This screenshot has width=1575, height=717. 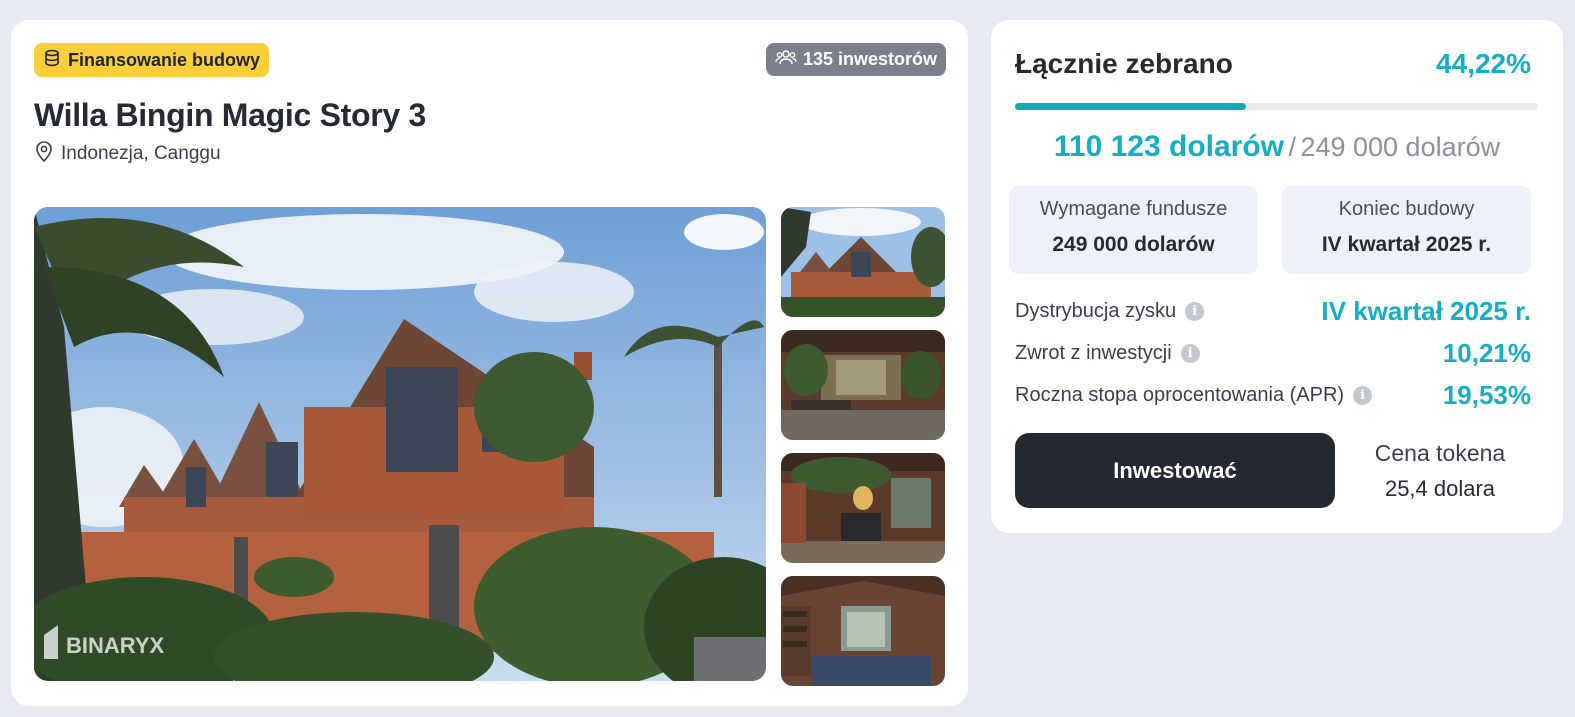 What do you see at coordinates (230, 115) in the screenshot?
I see `property-title: Willa Bingin Magic Story 3` at bounding box center [230, 115].